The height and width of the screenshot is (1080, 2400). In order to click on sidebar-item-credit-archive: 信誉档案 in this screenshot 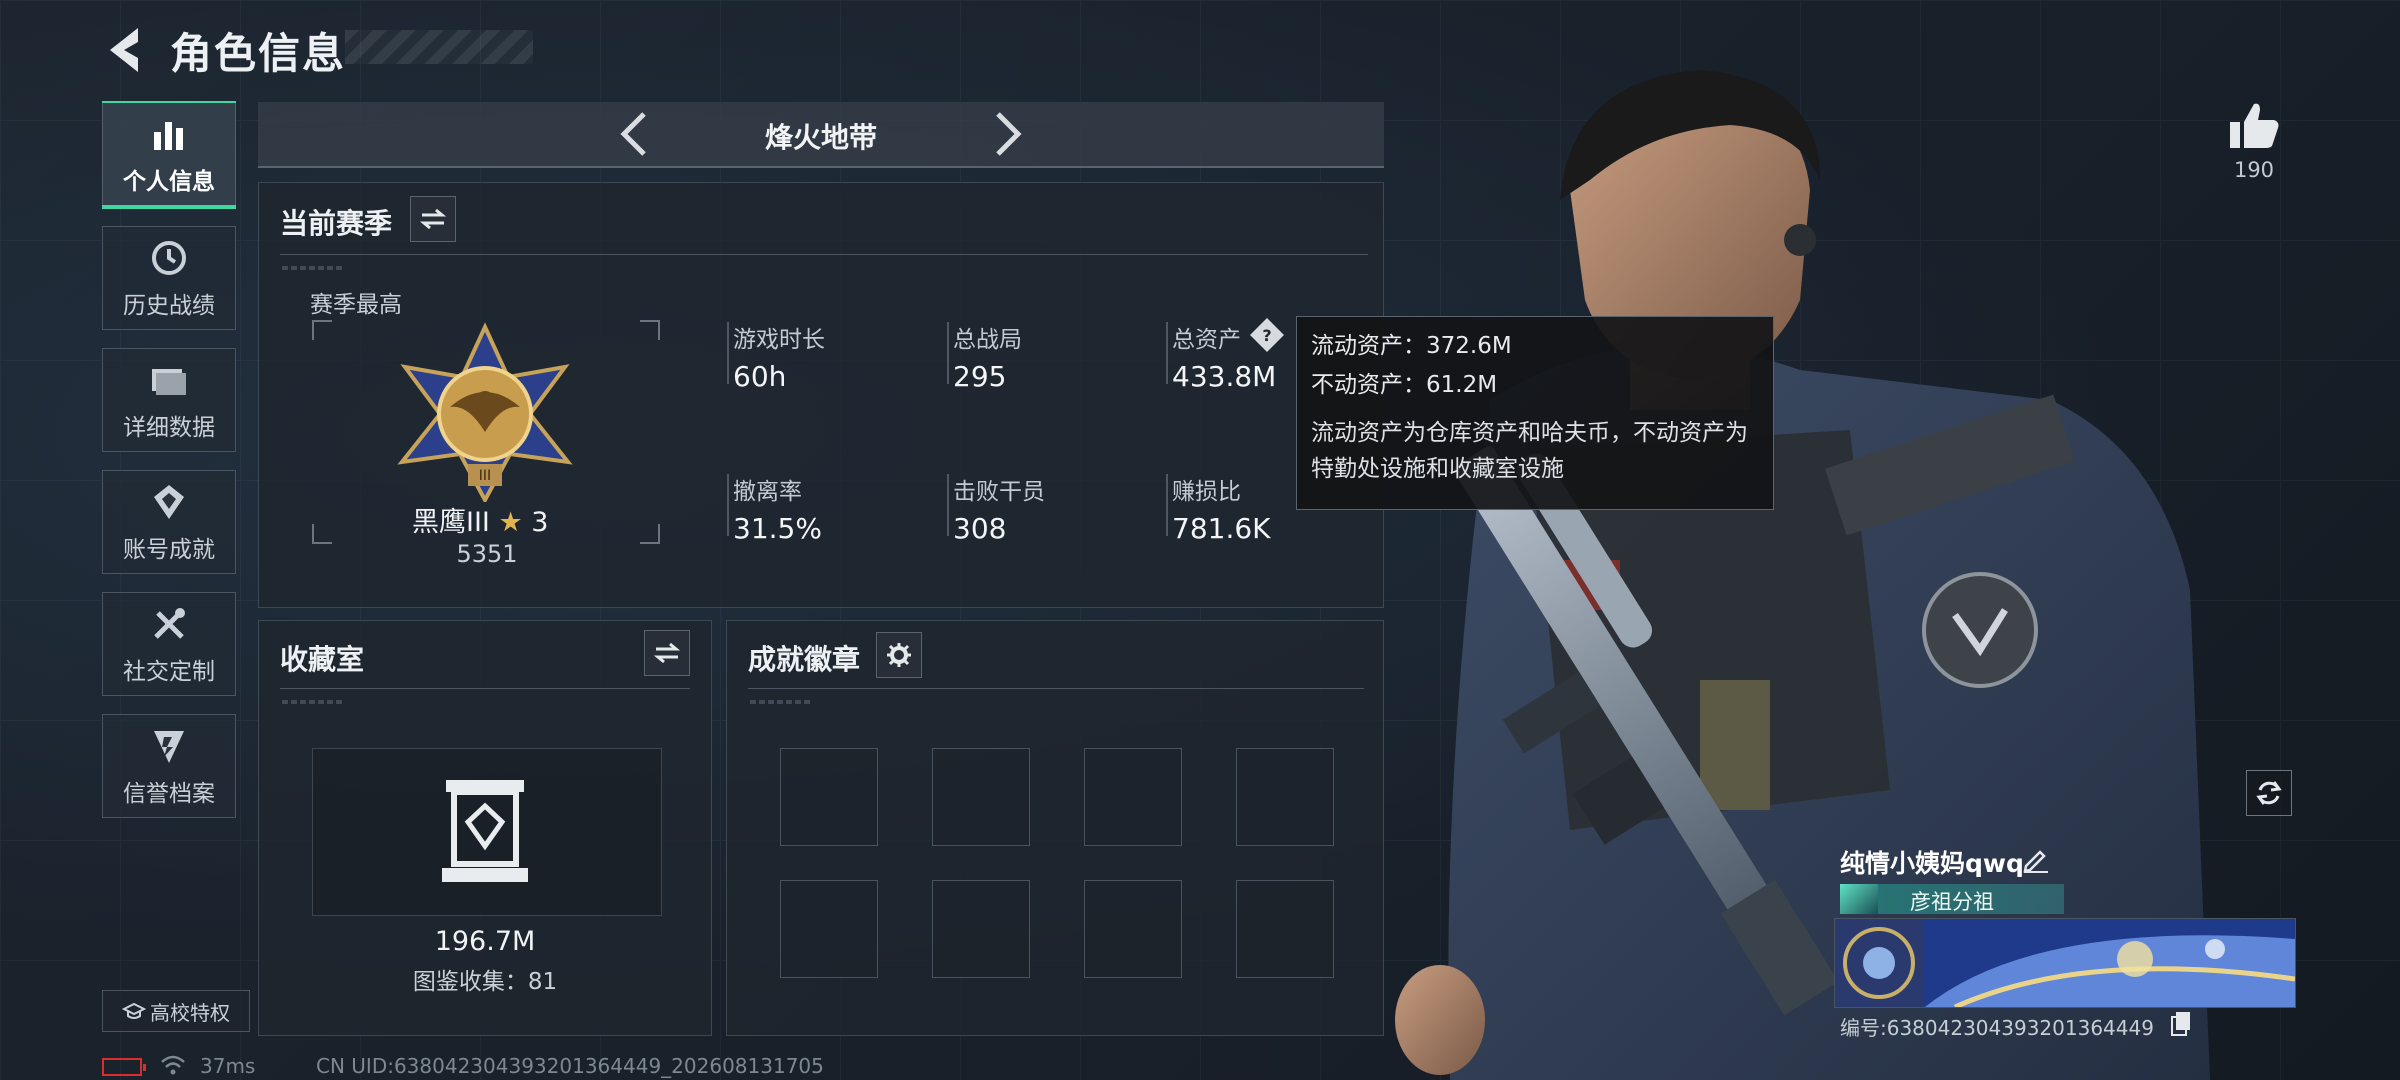, I will do `click(169, 766)`.